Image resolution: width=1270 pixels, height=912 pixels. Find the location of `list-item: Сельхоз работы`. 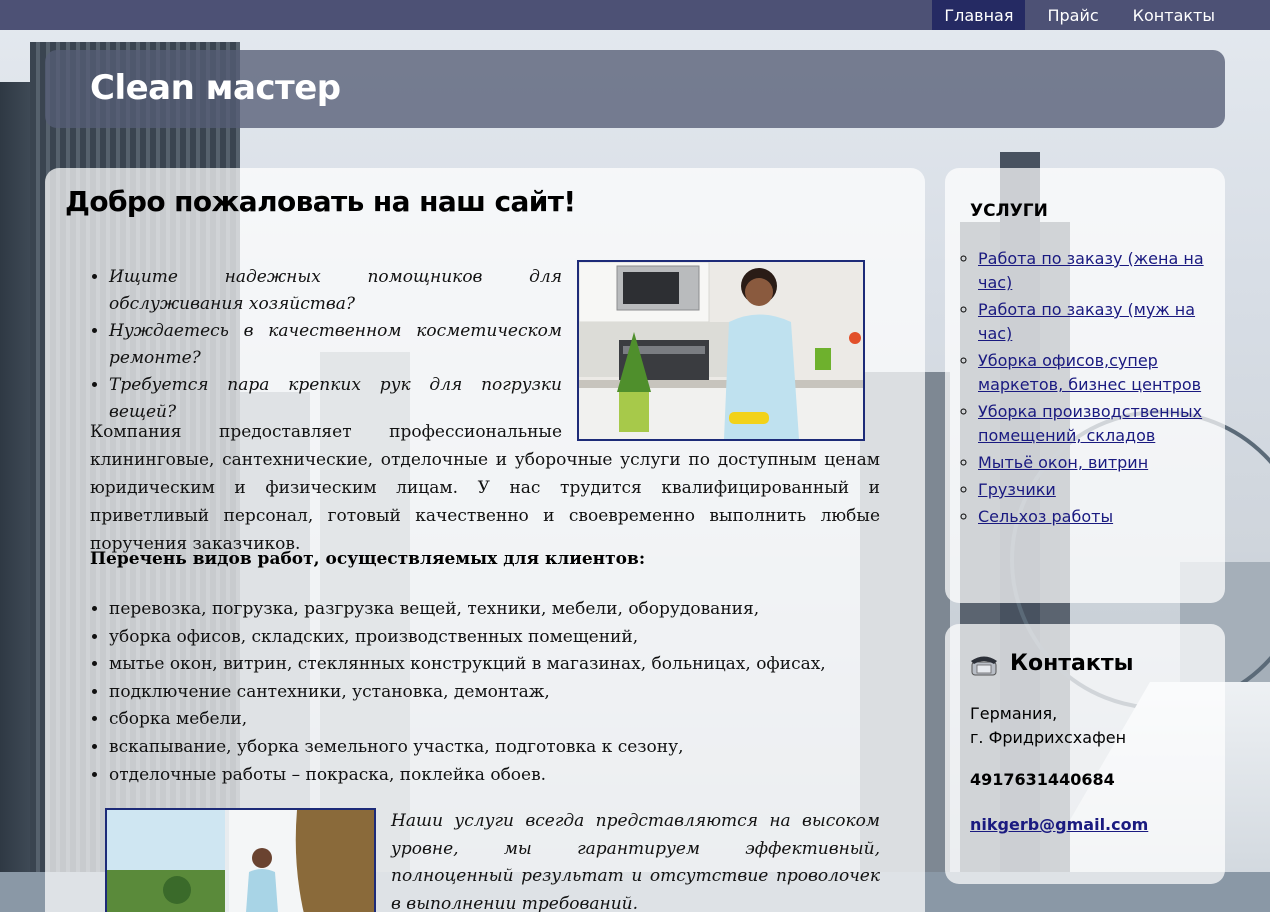

list-item: Сельхоз работы is located at coordinates (1098, 517).